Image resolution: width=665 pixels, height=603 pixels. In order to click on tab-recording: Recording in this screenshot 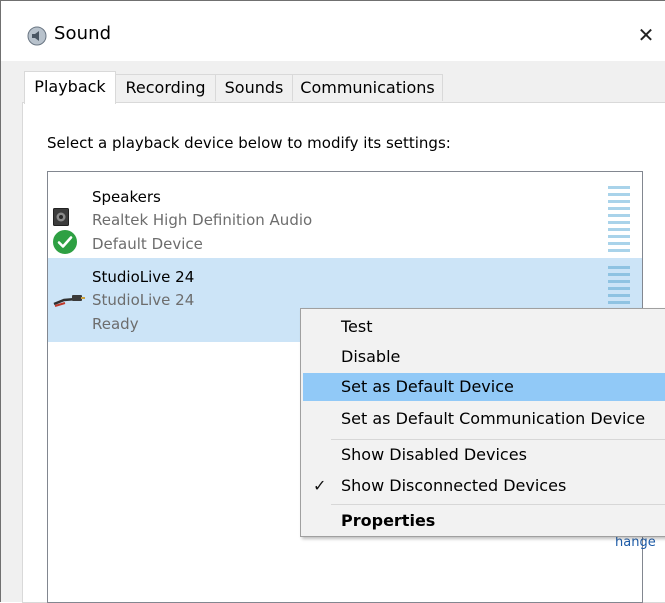, I will do `click(165, 87)`.